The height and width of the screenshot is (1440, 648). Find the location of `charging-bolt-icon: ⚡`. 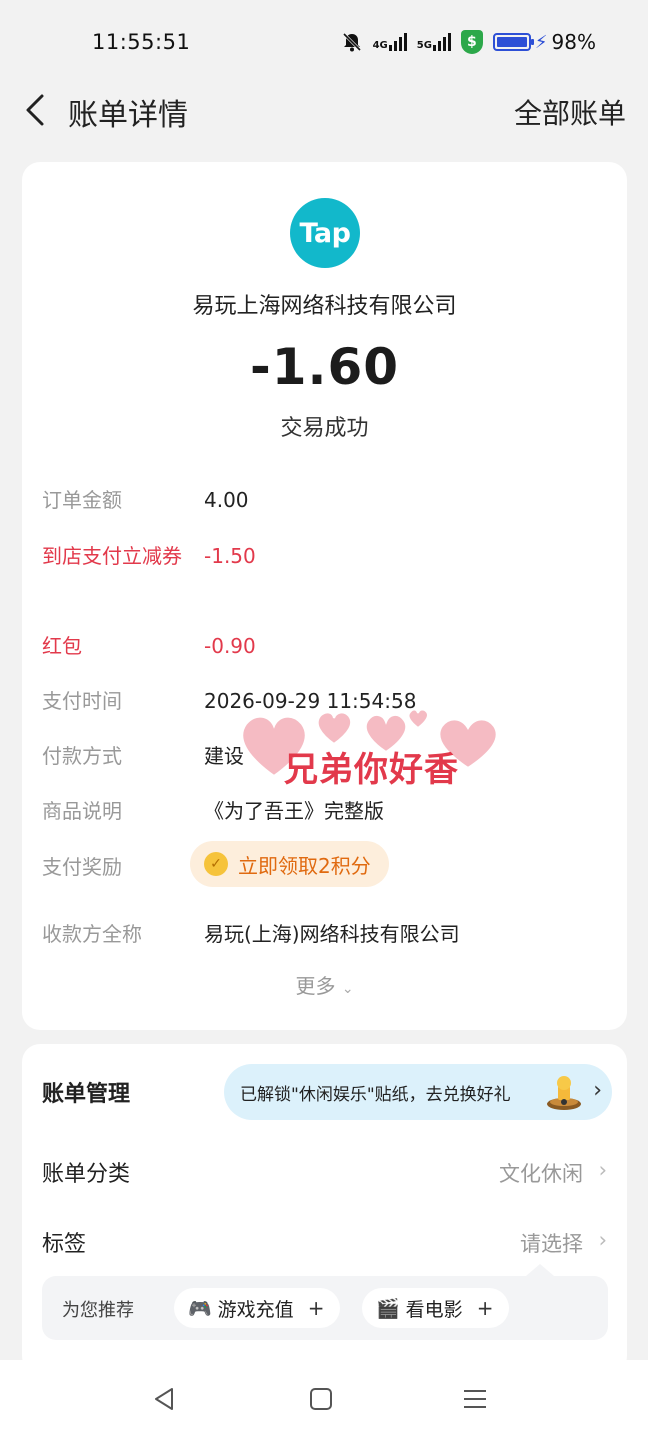

charging-bolt-icon: ⚡ is located at coordinates (541, 42).